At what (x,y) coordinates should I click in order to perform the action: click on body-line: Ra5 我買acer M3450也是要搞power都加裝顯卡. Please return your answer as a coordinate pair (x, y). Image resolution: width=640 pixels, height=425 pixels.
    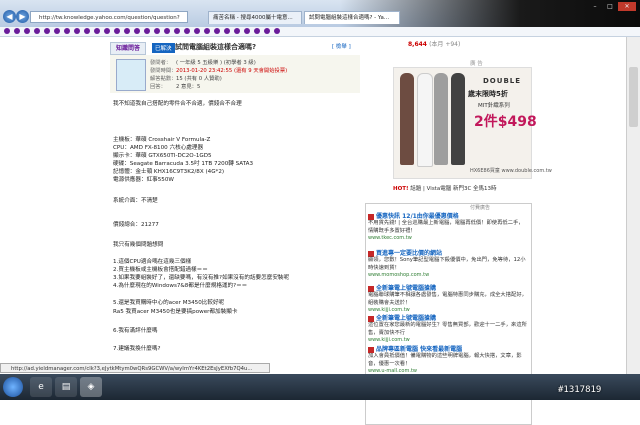
    Looking at the image, I should click on (175, 312).